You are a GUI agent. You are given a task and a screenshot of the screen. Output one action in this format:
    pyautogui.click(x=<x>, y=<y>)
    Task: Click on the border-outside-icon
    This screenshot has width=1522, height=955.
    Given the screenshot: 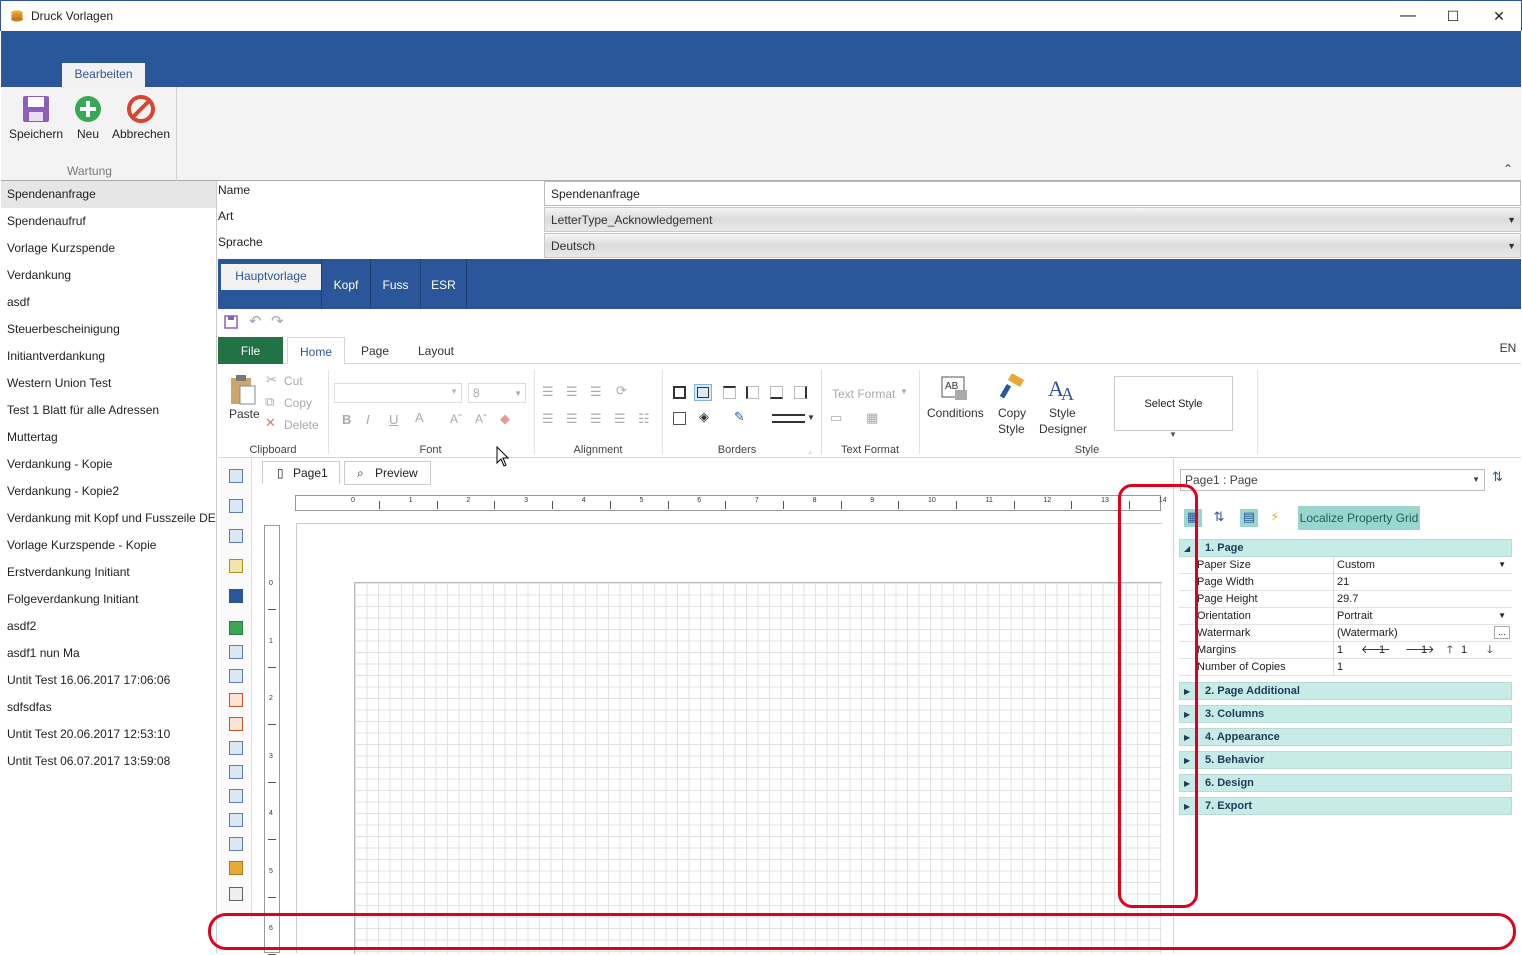 What is the action you would take?
    pyautogui.click(x=703, y=392)
    